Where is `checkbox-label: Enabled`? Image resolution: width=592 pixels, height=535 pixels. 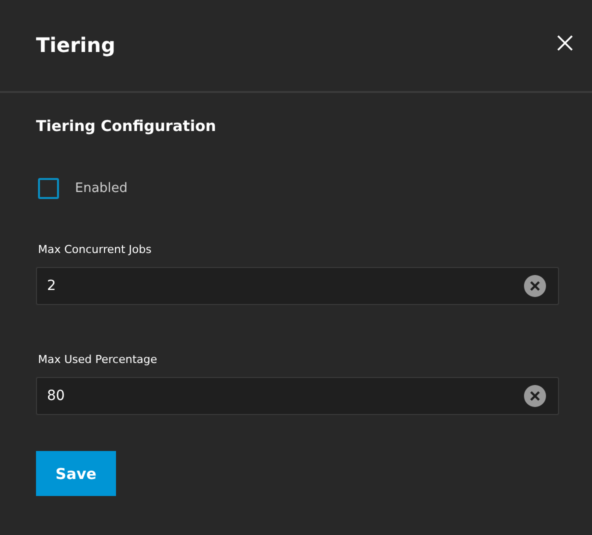 checkbox-label: Enabled is located at coordinates (101, 188).